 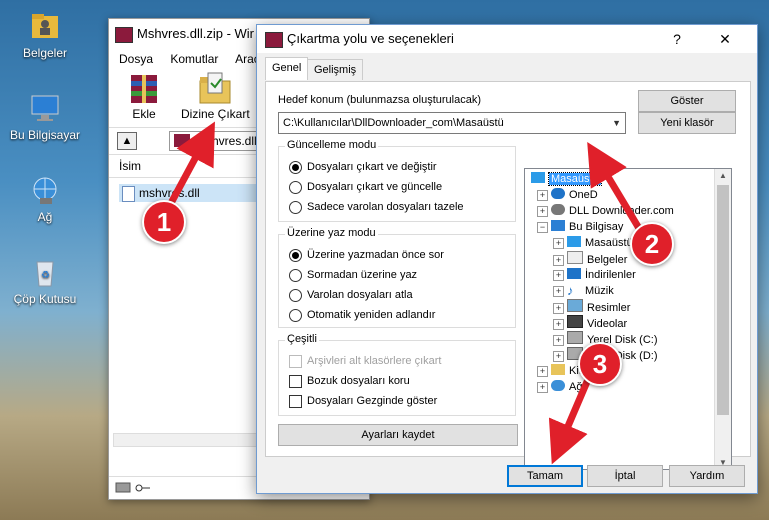 I want to click on winrar-icon, so click(x=274, y=40).